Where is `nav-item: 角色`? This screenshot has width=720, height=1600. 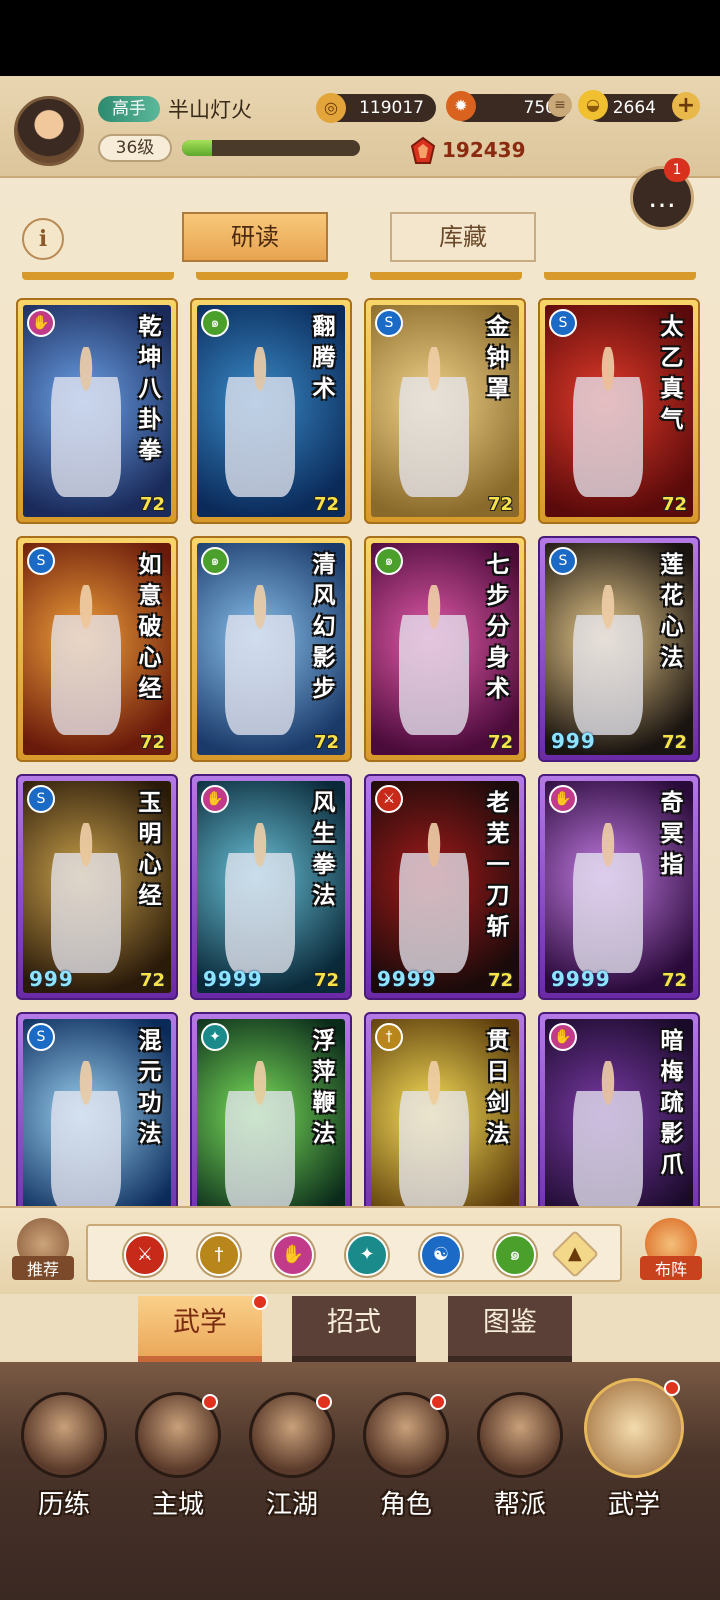
nav-item: 角色 is located at coordinates (406, 1456).